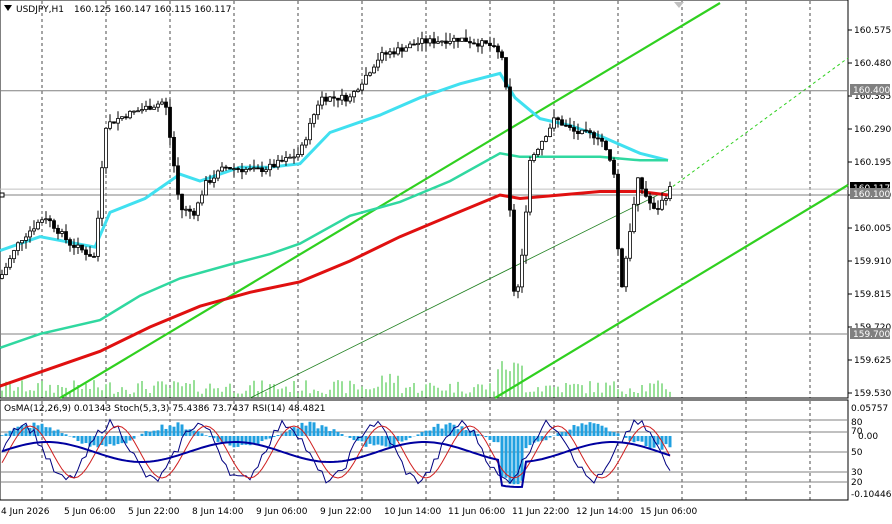 The height and width of the screenshot is (524, 892). Describe the element at coordinates (872, 130) in the screenshot. I see `price-label: 160.290` at that location.